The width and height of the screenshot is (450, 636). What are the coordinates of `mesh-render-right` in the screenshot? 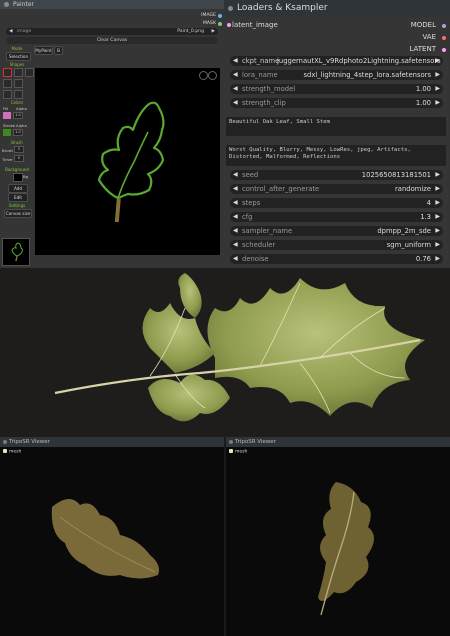 It's located at (338, 541).